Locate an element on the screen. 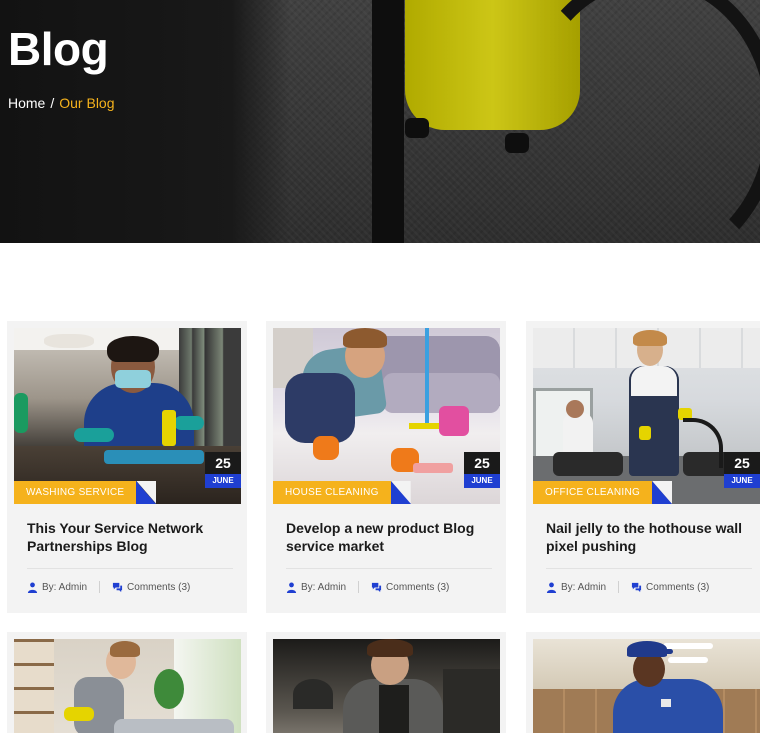 Image resolution: width=760 pixels, height=733 pixels. post-image-woman-cleaning-living-room is located at coordinates (127, 686).